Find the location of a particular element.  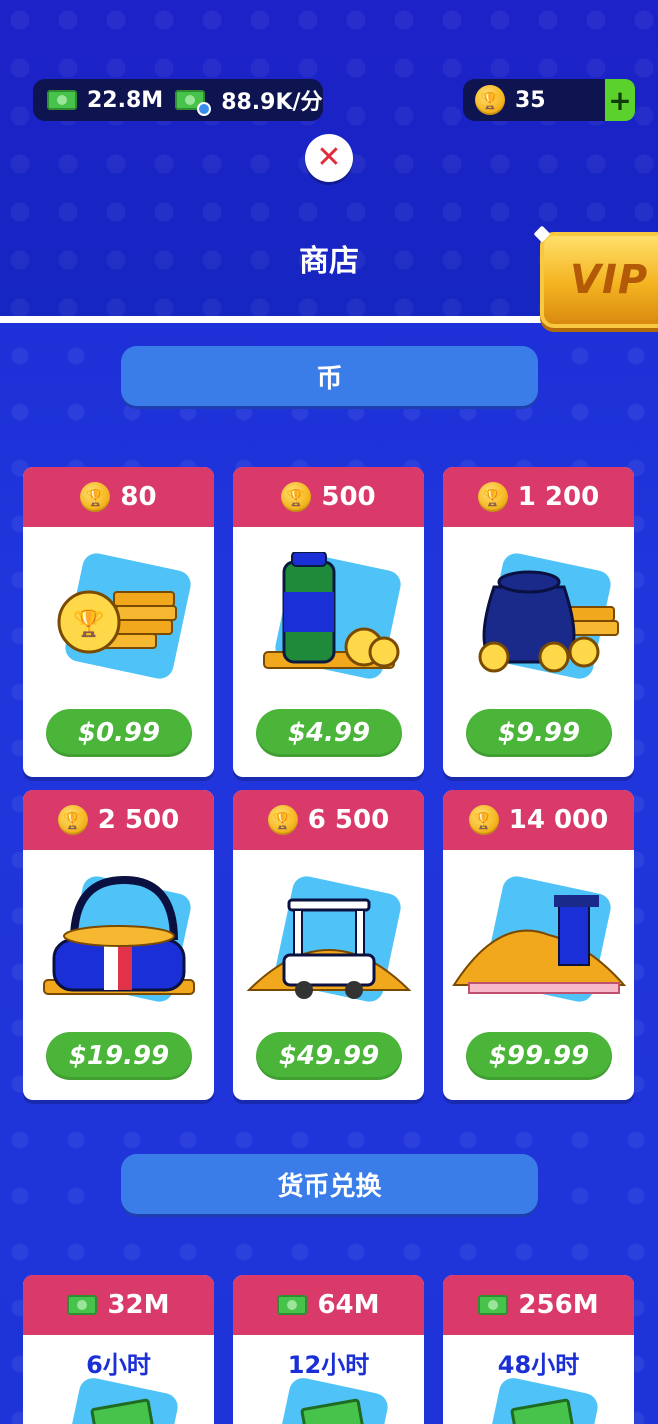

card-header: 256M is located at coordinates (538, 1305).